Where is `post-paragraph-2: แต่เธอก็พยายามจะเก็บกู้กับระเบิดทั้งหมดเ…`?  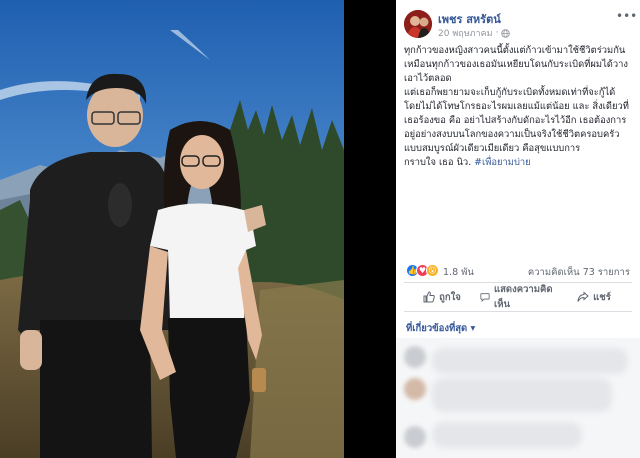 post-paragraph-2: แต่เธอก็พยายามจะเก็บกู้กับระเบิดทั้งหมดเ… is located at coordinates (510, 92).